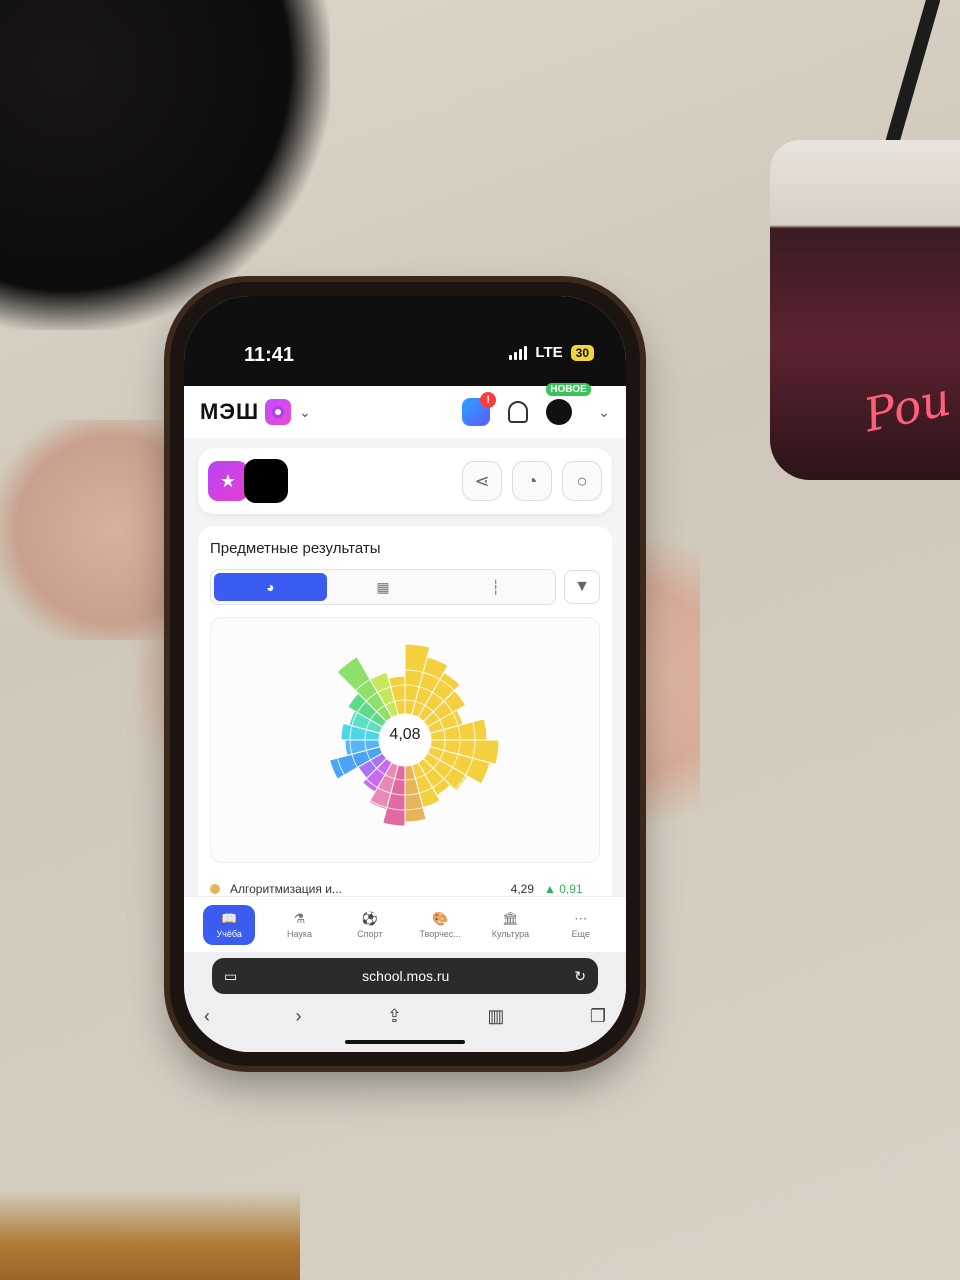  Describe the element at coordinates (405, 1002) in the screenshot. I see `browser-chrome: ▭ school.mos.ru ↻ ‹ › ⇪ ▥ ❐` at that location.